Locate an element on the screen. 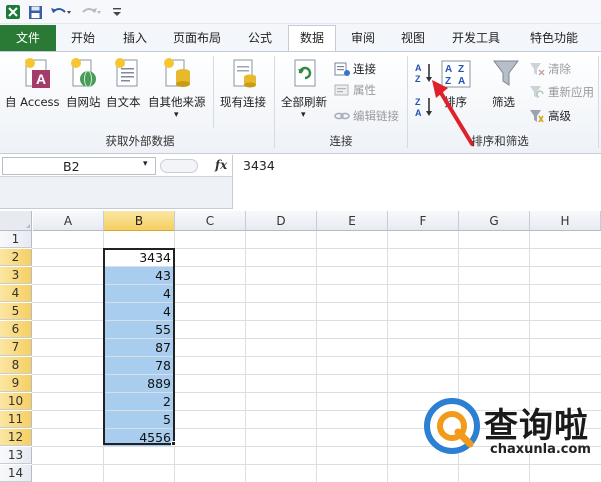  column-header-e: E is located at coordinates (352, 221).